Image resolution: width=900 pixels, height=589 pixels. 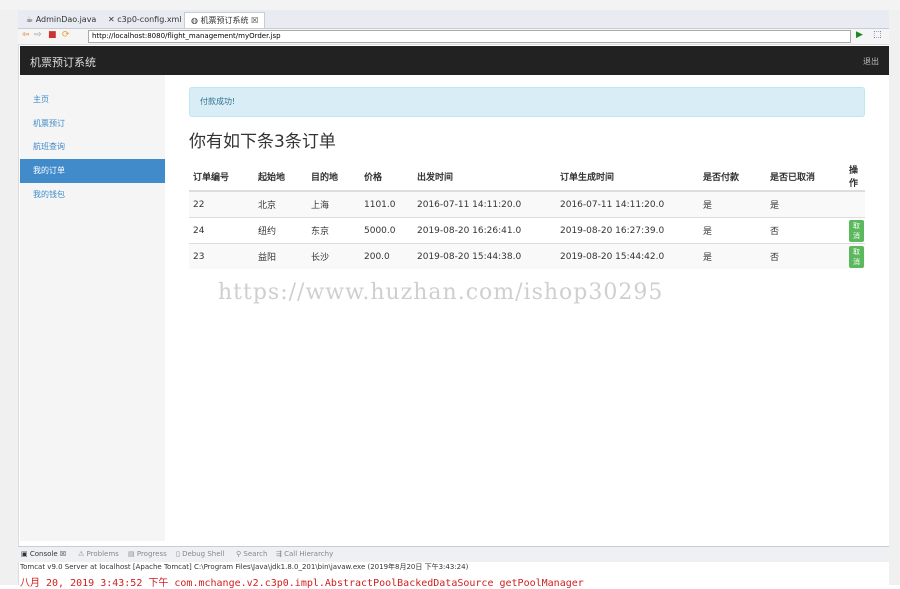 I want to click on cell-destination: 上海, so click(x=333, y=204).